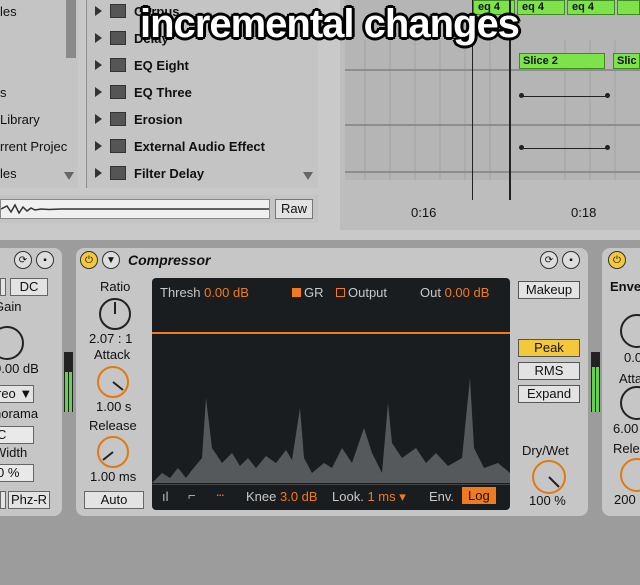 This screenshot has width=640, height=585. What do you see at coordinates (115, 308) in the screenshot?
I see `ratio-knob-indicator` at bounding box center [115, 308].